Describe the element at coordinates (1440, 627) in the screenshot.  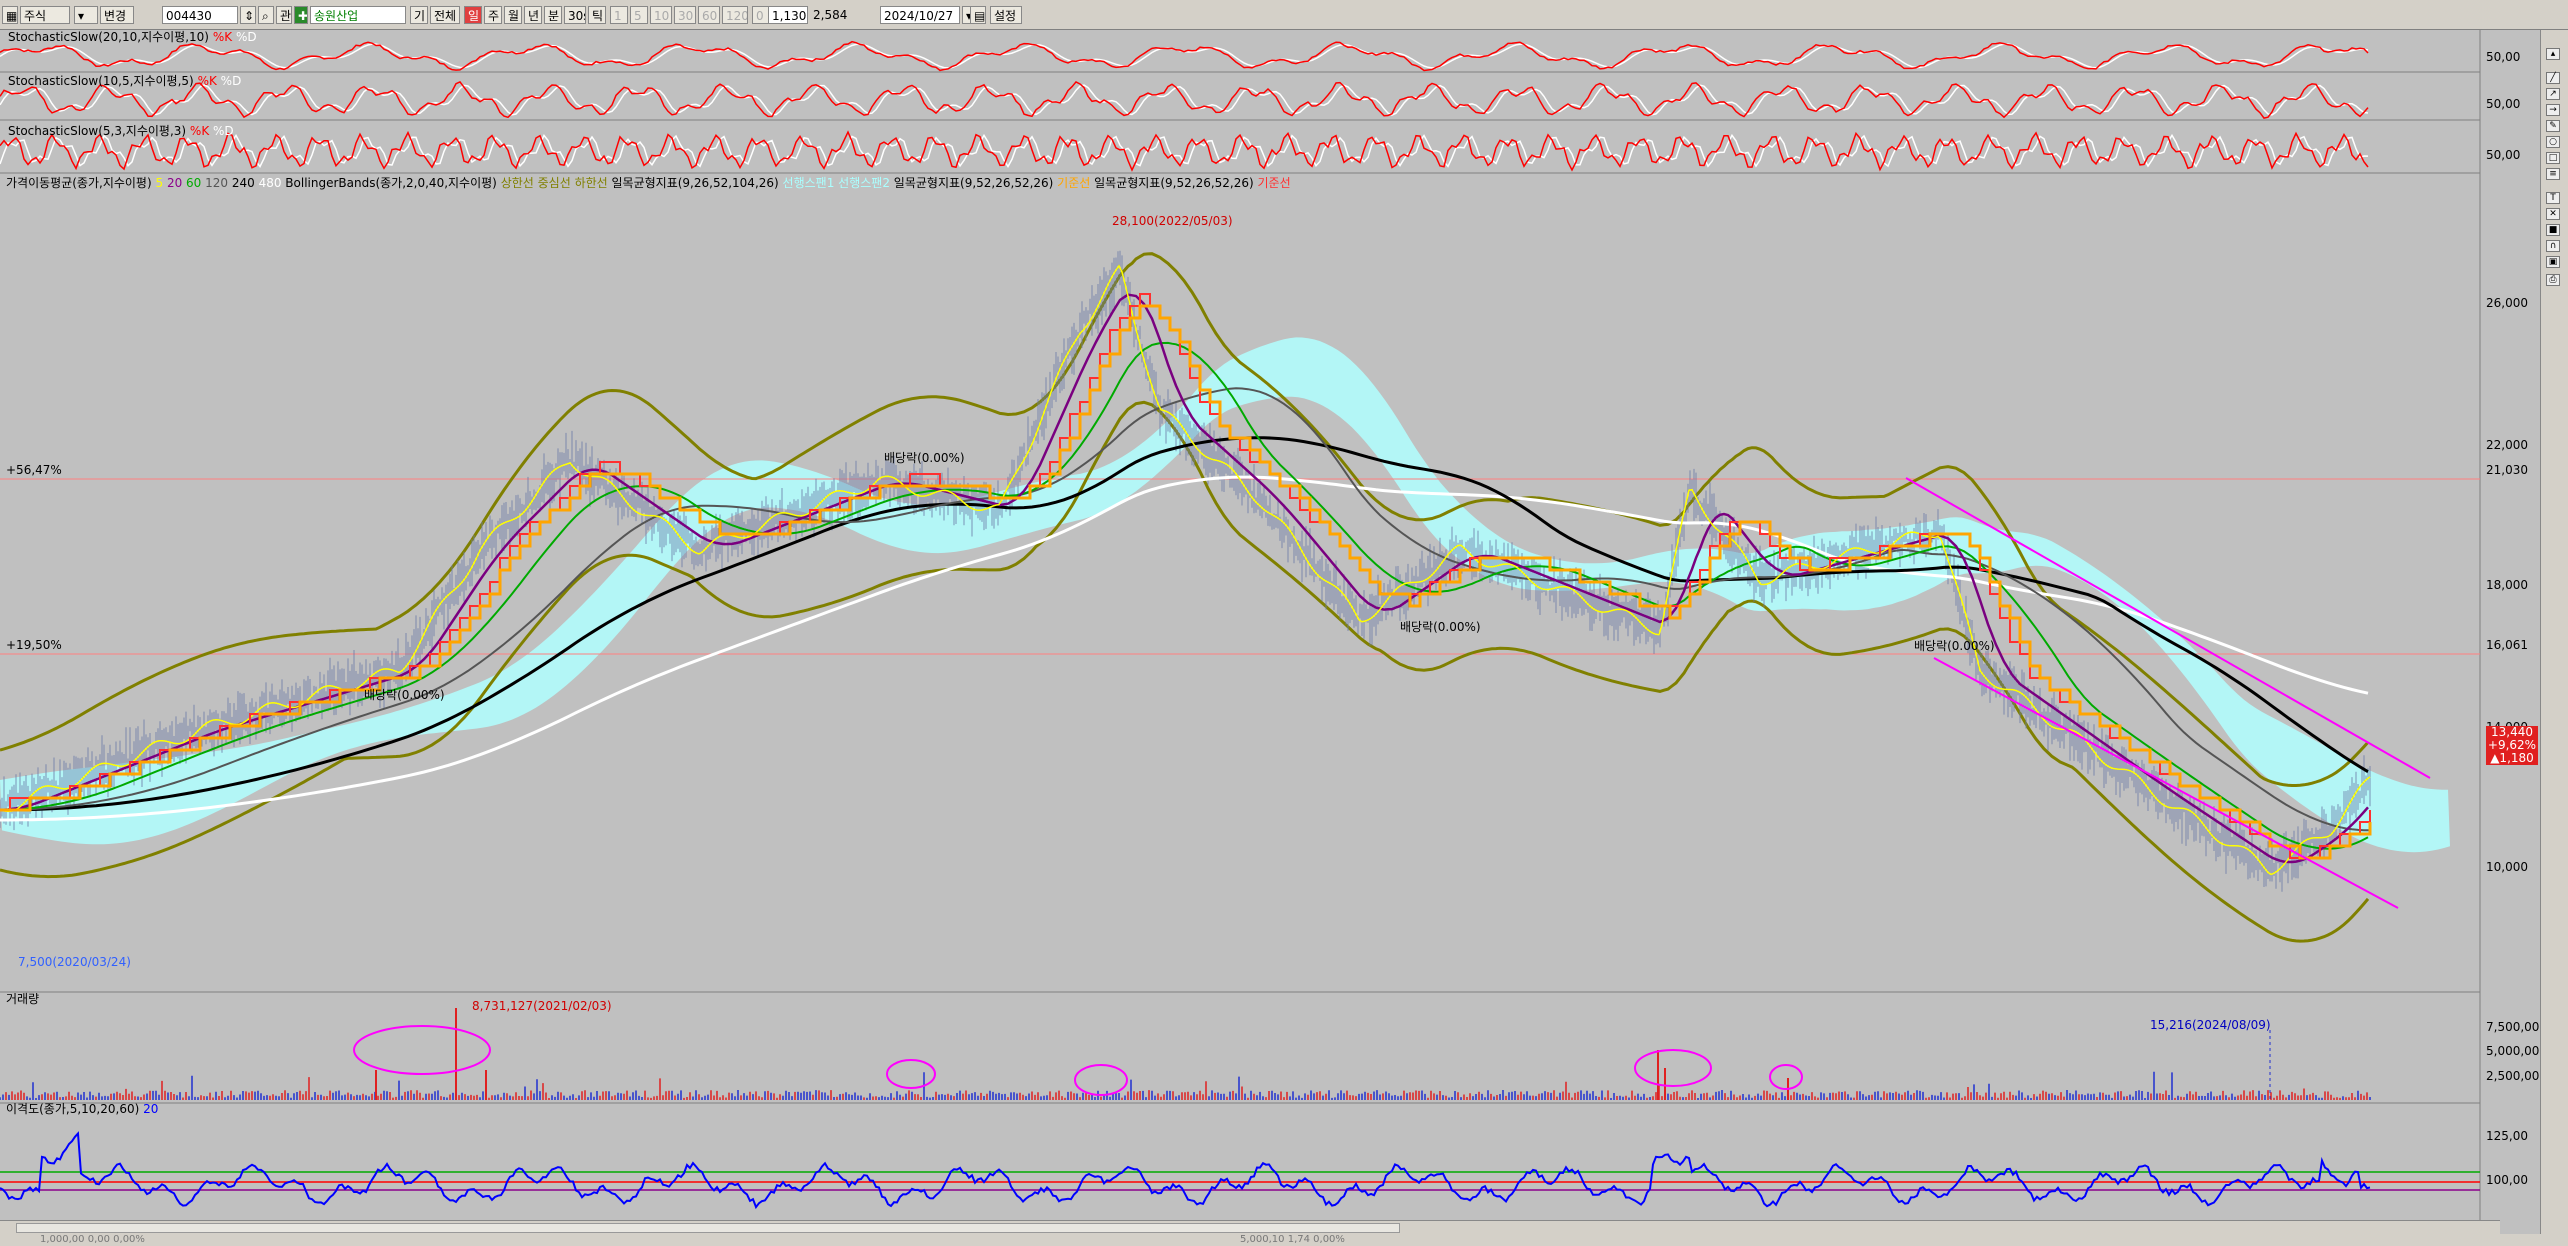
I see `dividend-label-3: 배당락(0.00%)` at that location.